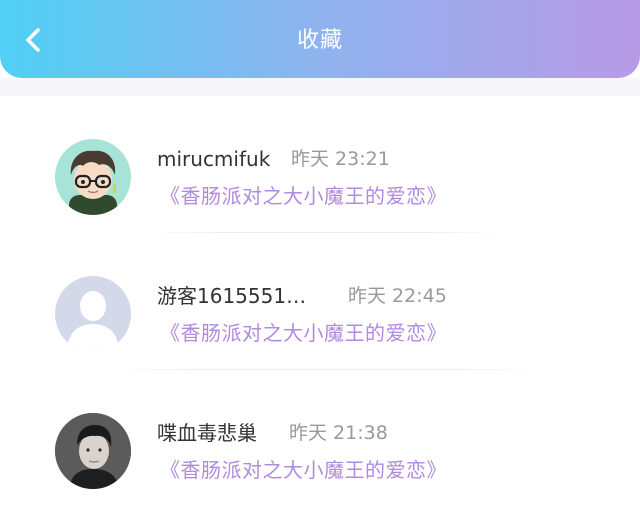  I want to click on photo-avatar, so click(93, 451).